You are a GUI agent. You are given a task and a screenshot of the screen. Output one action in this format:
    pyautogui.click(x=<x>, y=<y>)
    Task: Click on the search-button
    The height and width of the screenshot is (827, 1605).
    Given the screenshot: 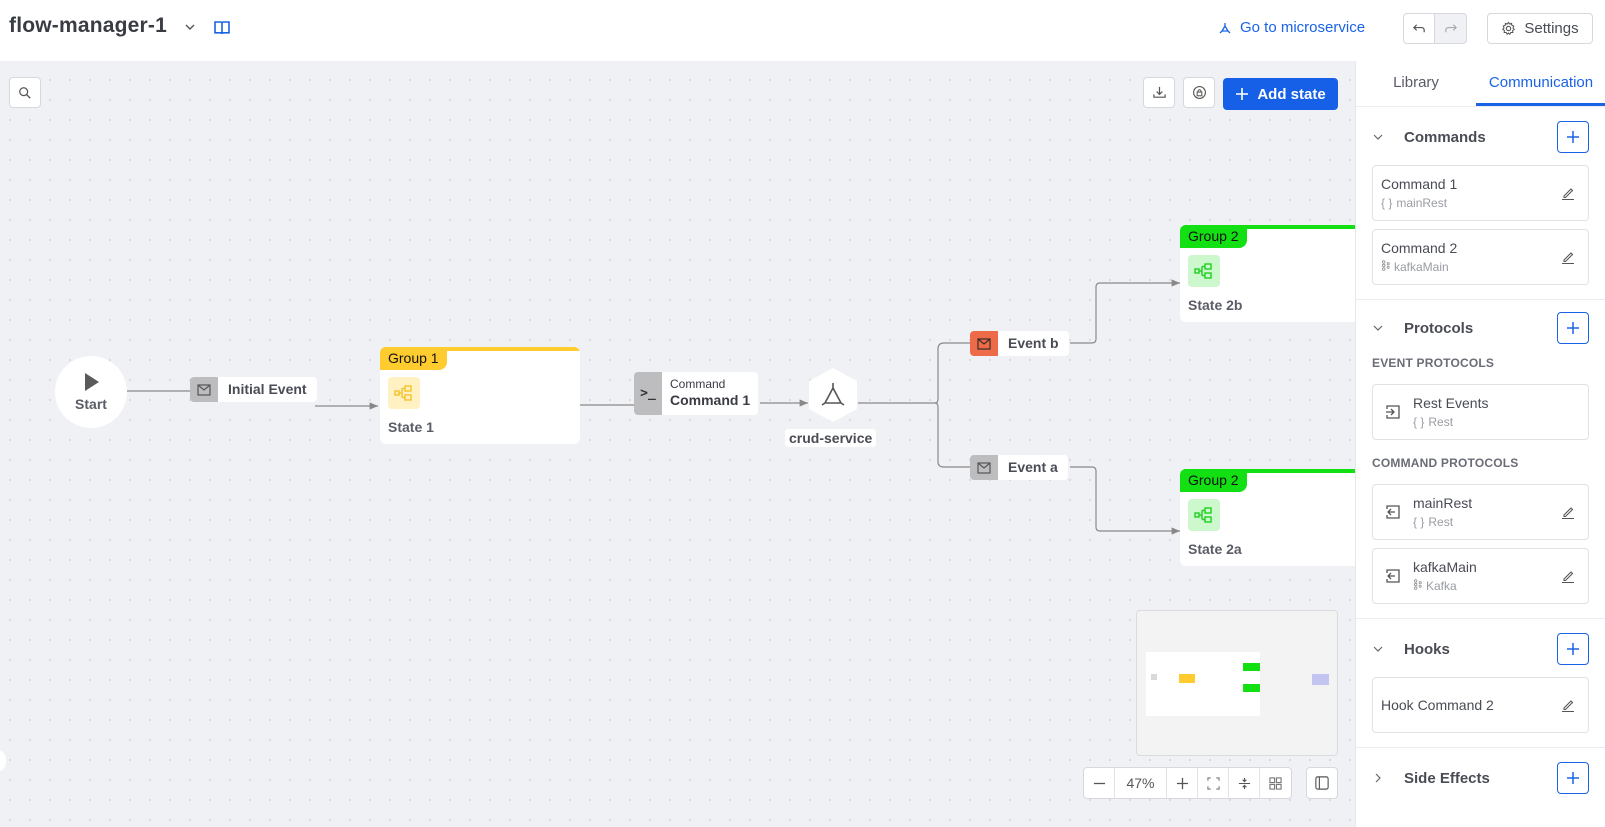 What is the action you would take?
    pyautogui.click(x=25, y=92)
    